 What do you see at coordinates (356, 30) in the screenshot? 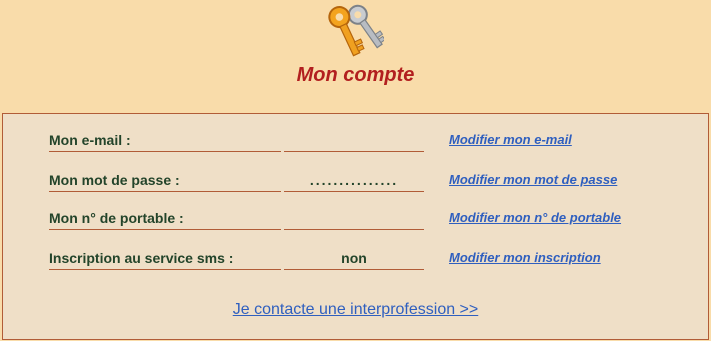
I see `keys-icon` at bounding box center [356, 30].